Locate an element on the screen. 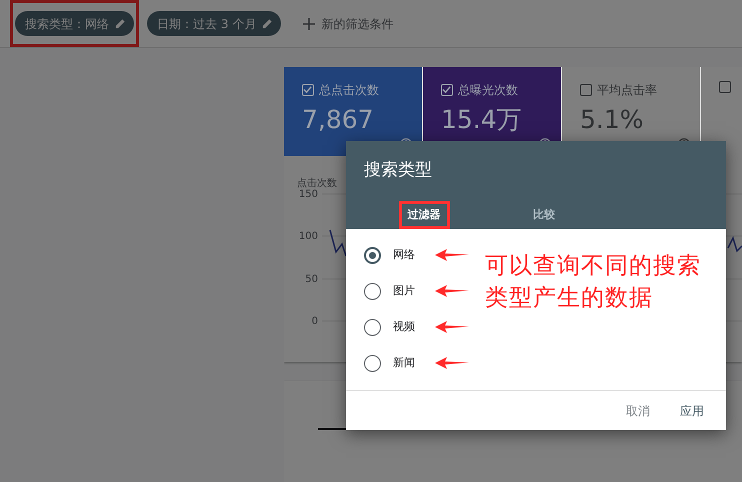 The height and width of the screenshot is (482, 742). metric-label: 总曝光次数 is located at coordinates (488, 90).